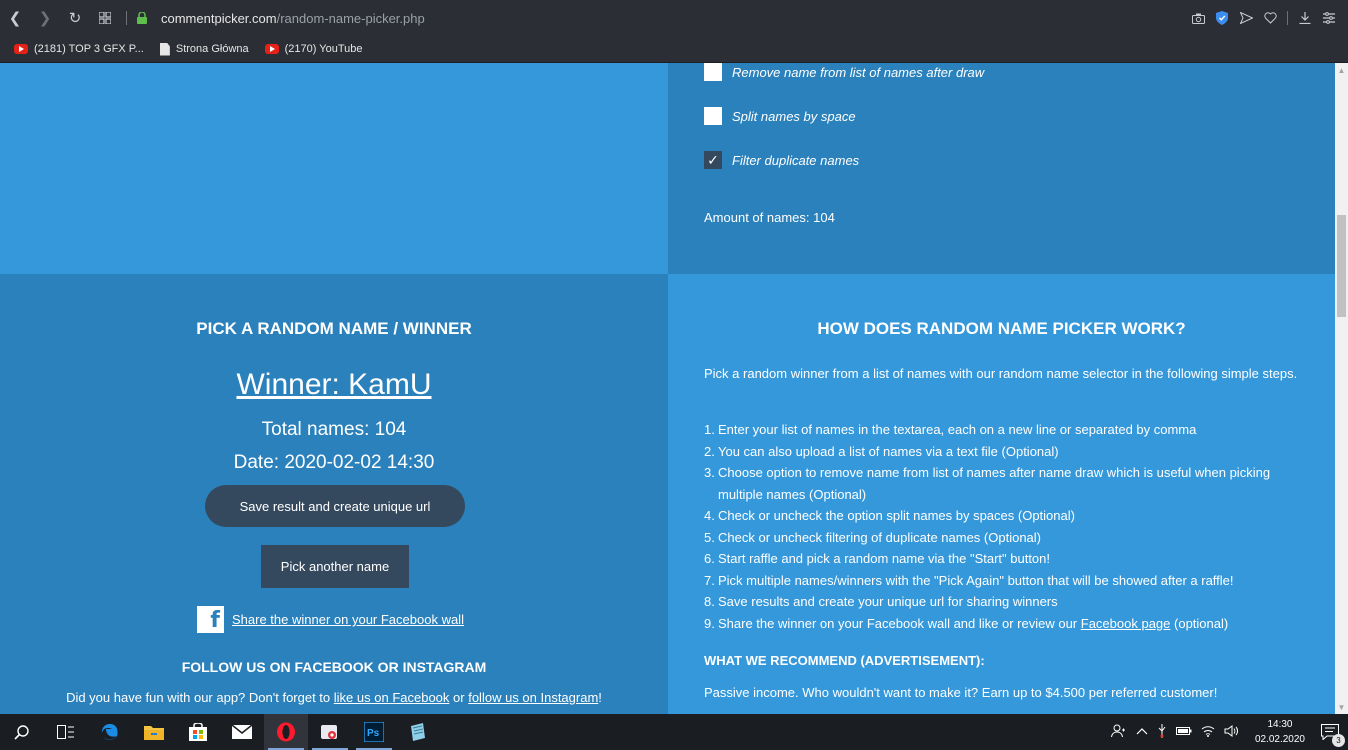 Image resolution: width=1348 pixels, height=750 pixels. What do you see at coordinates (330, 732) in the screenshot?
I see `snipping-tool-icon` at bounding box center [330, 732].